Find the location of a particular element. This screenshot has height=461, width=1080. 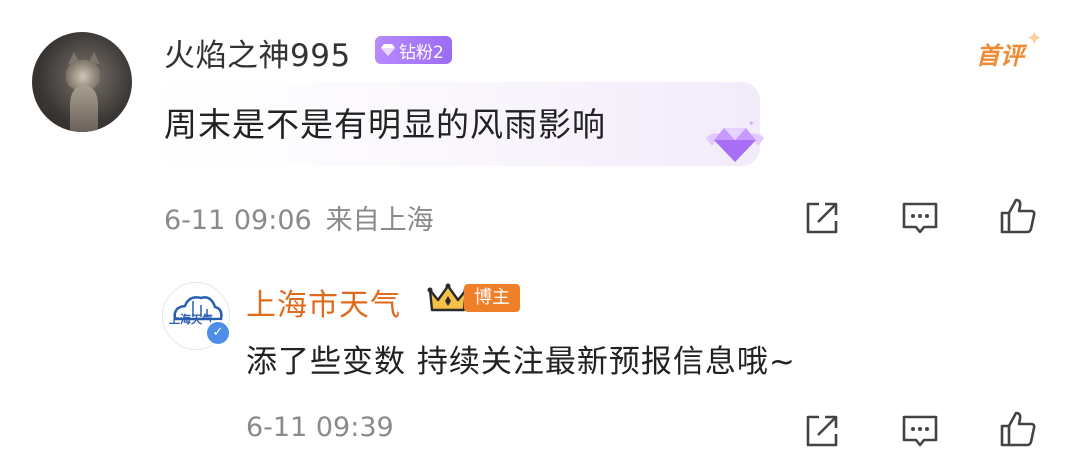

diamond-gem-icon: ✦ is located at coordinates (735, 140).